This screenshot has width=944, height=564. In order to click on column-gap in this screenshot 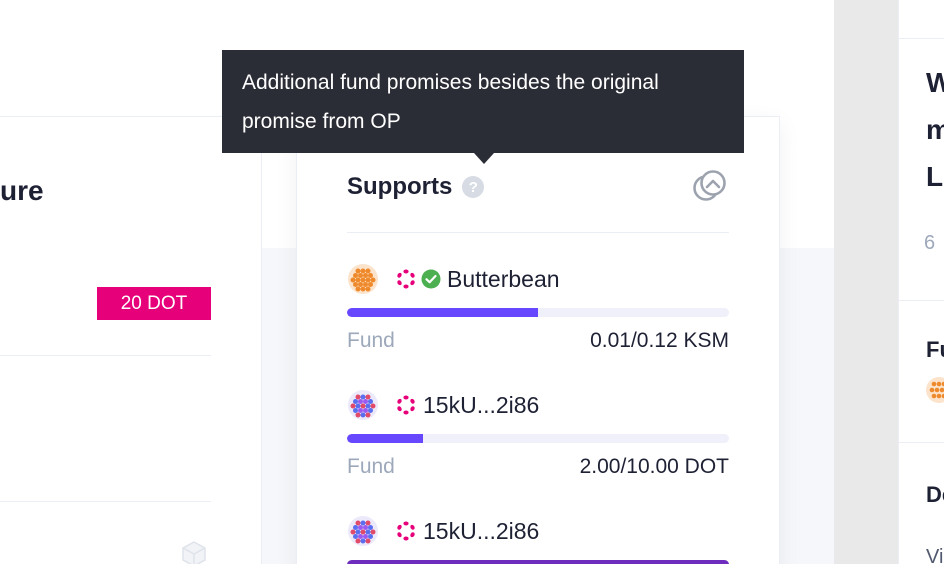, I will do `click(866, 282)`.